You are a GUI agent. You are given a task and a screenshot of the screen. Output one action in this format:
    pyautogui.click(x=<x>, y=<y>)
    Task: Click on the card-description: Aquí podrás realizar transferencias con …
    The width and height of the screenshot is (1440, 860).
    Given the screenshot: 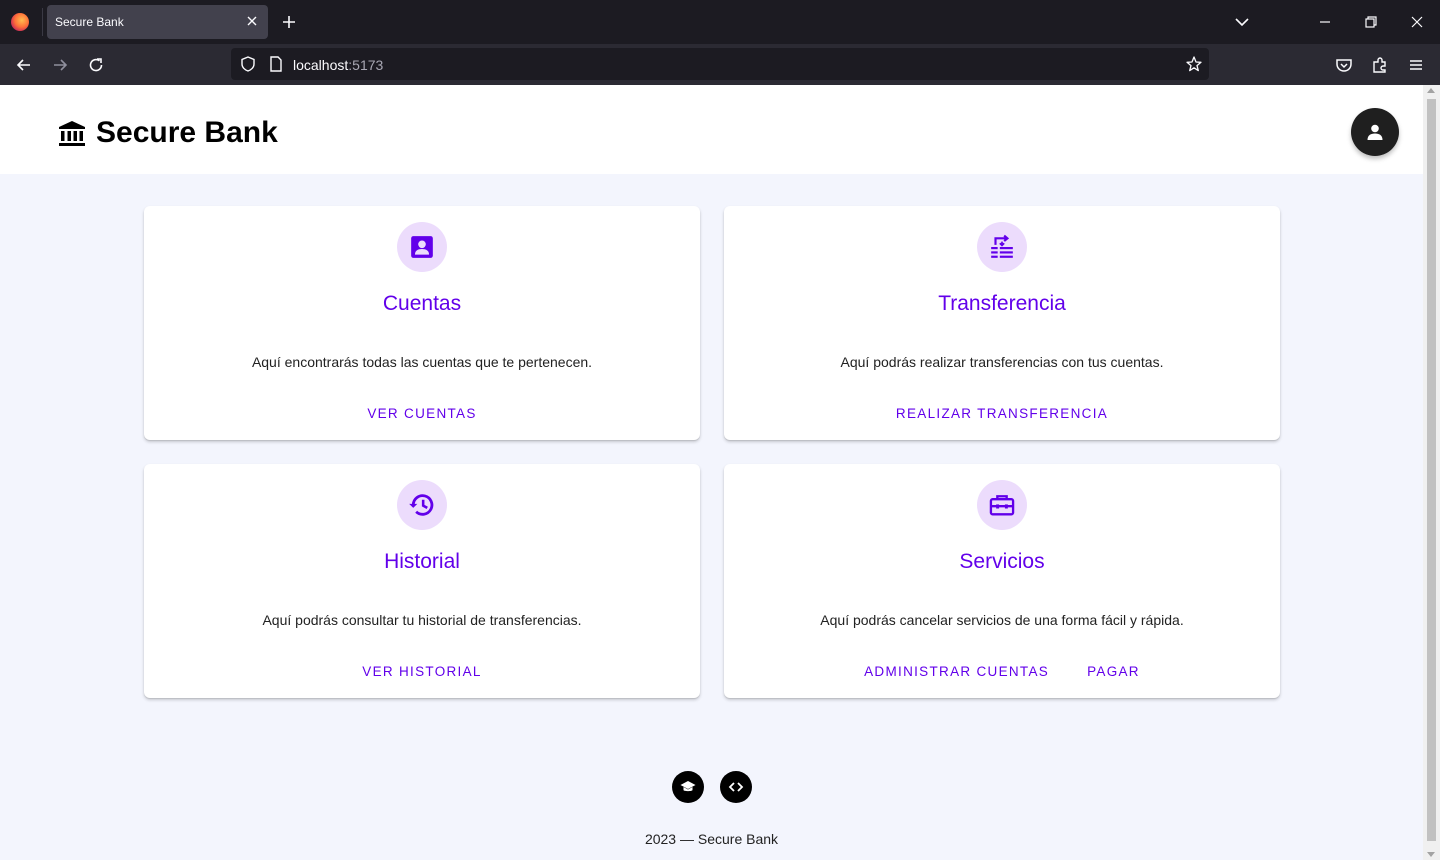 What is the action you would take?
    pyautogui.click(x=1002, y=362)
    